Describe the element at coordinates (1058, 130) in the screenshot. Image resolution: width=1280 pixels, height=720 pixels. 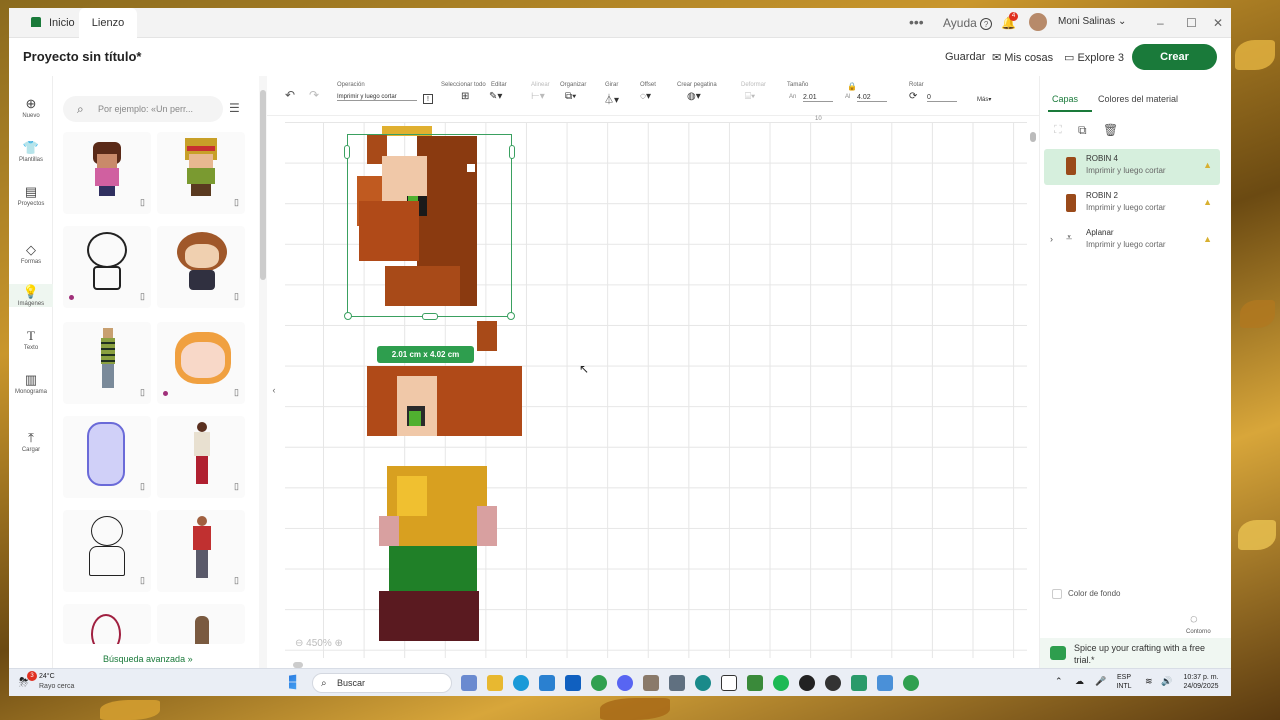
I see `group-icon: ⛶` at that location.